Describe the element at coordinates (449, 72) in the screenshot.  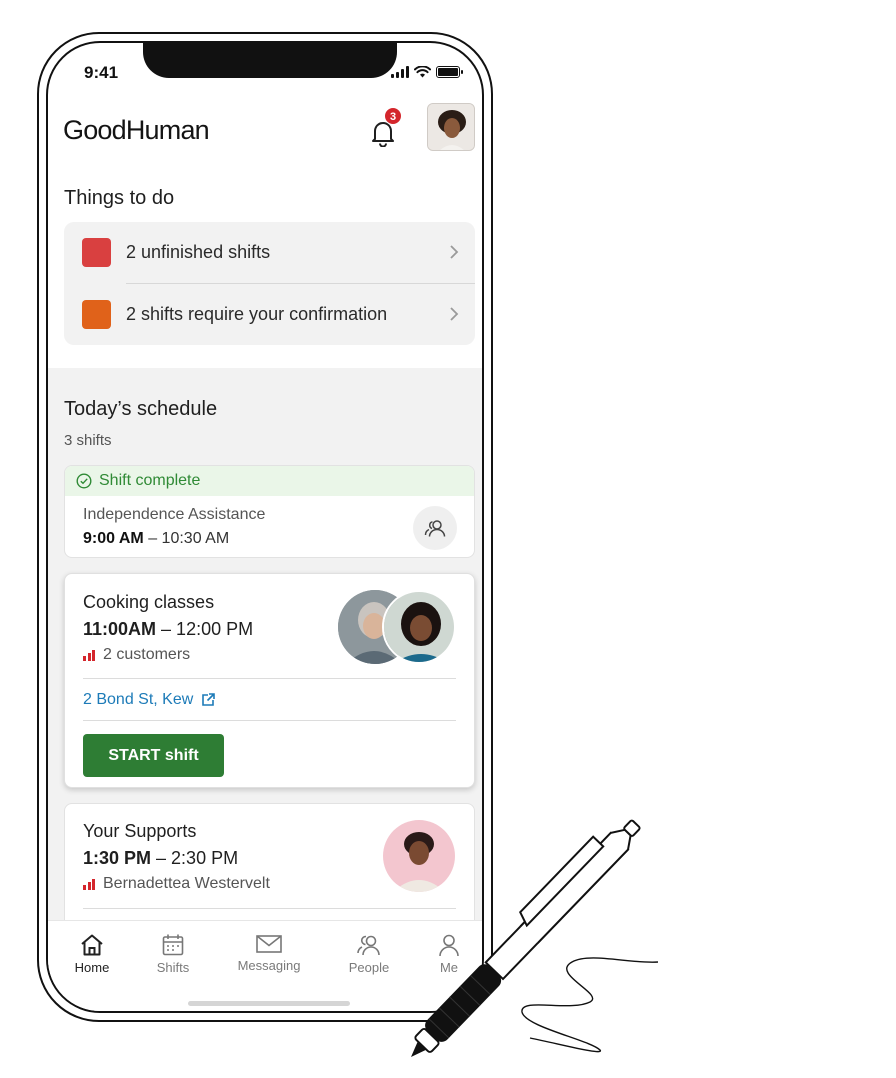
I see `battery-icon` at that location.